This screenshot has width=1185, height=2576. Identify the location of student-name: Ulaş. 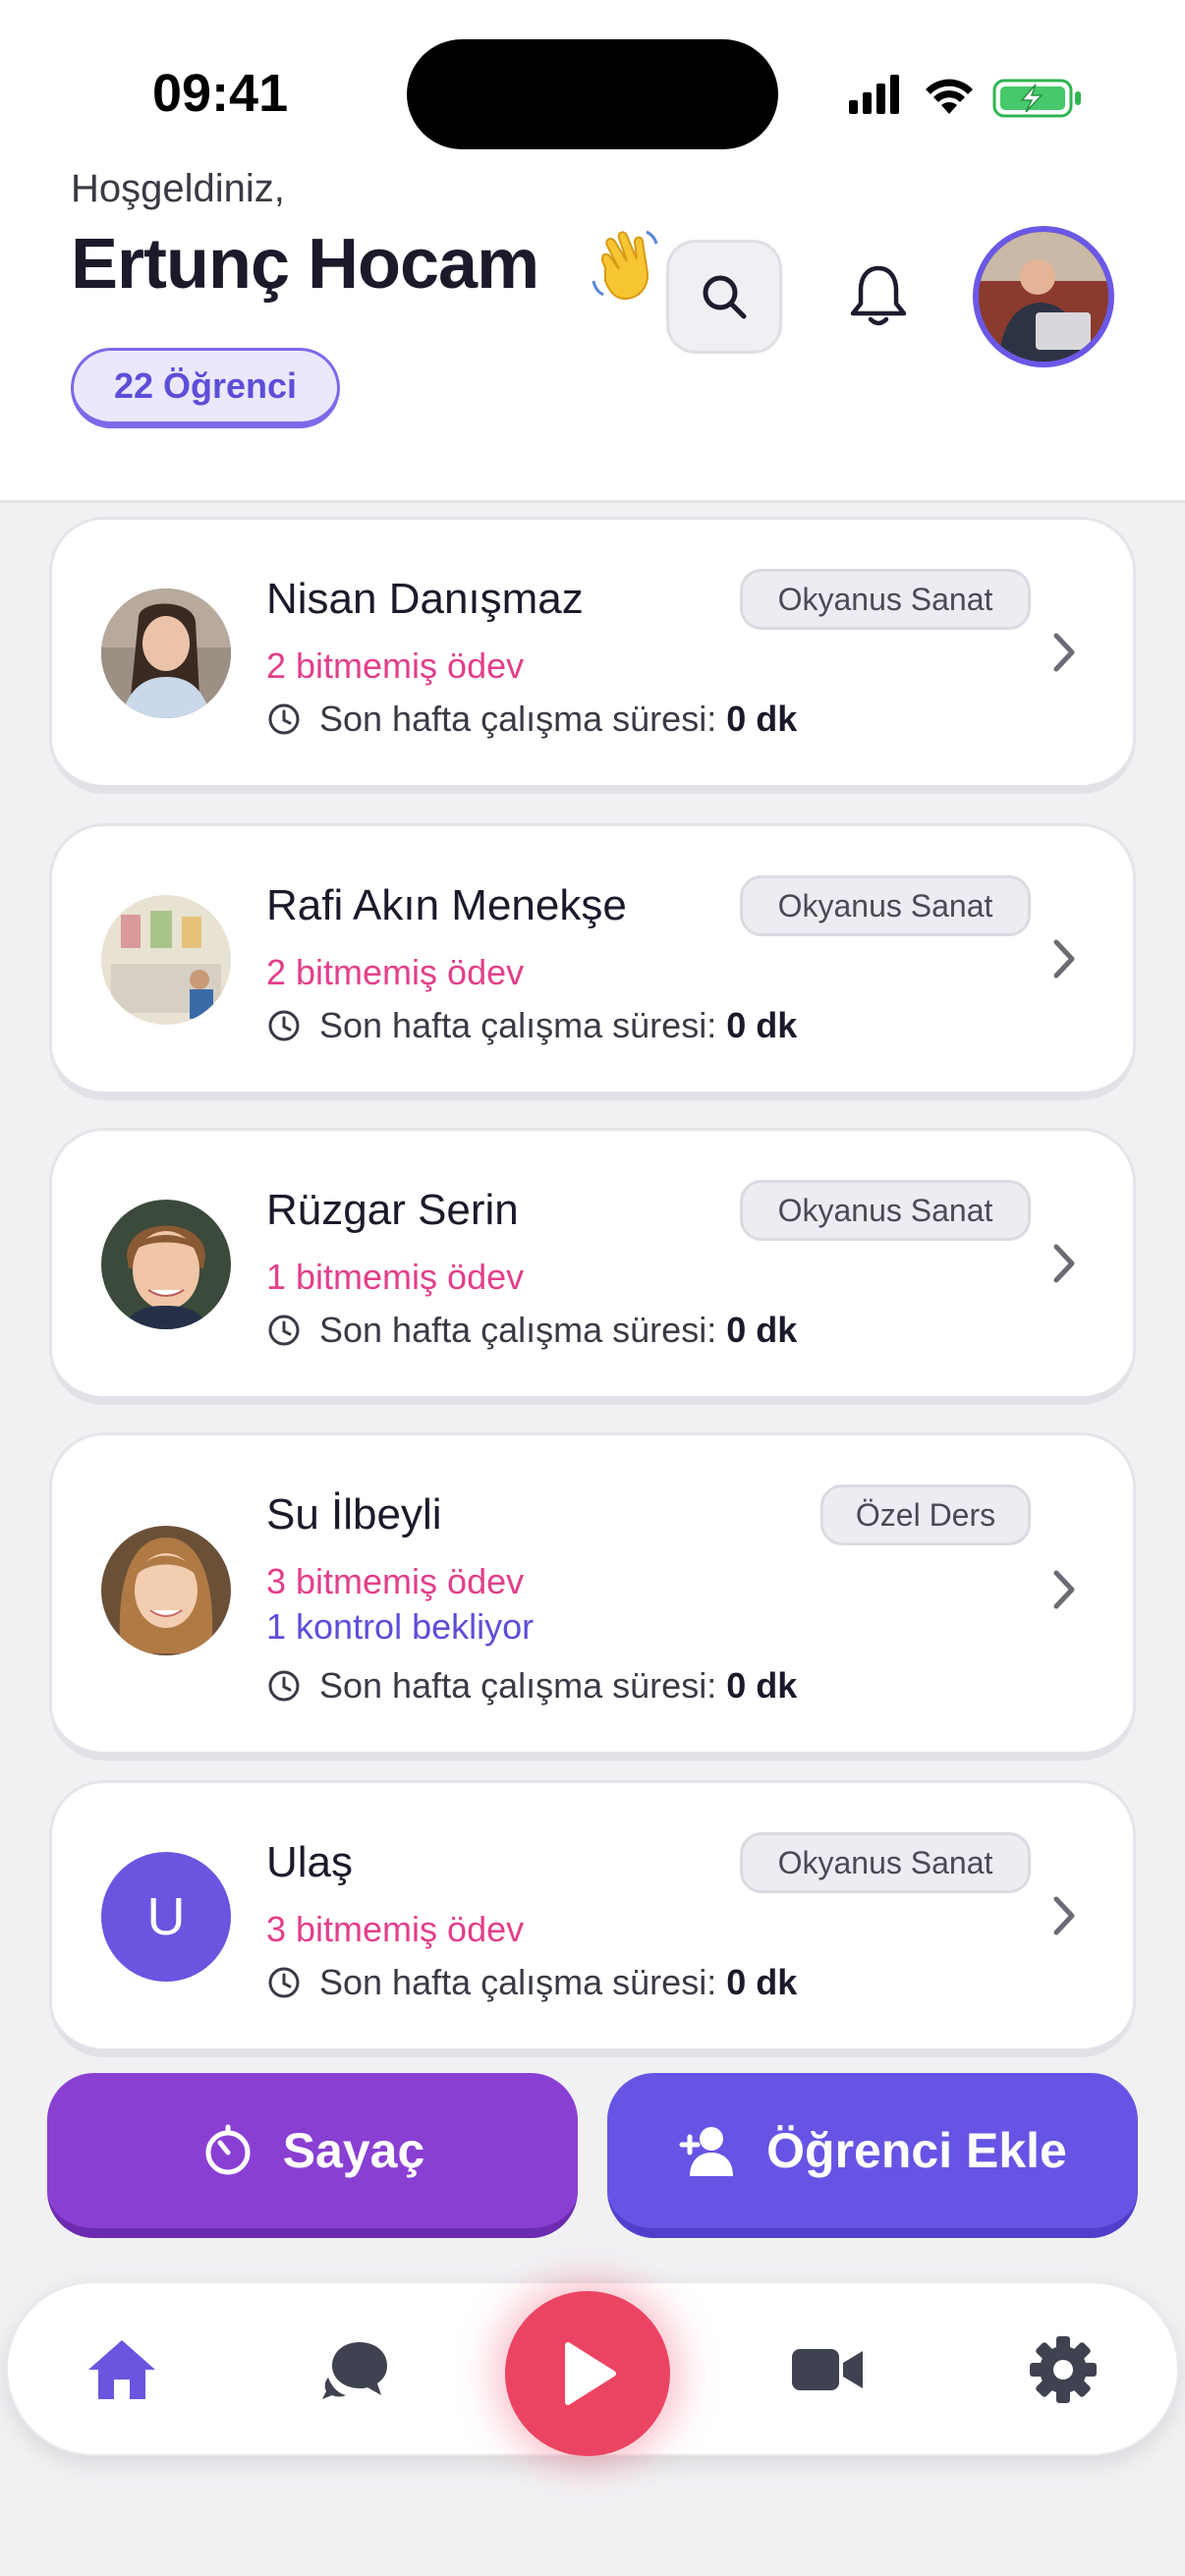
(310, 1862).